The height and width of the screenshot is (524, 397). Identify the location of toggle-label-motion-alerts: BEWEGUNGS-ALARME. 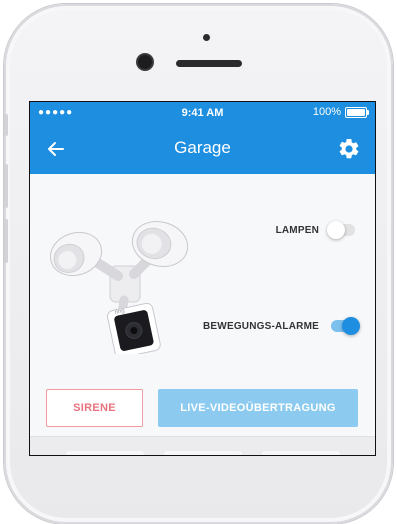
(261, 326).